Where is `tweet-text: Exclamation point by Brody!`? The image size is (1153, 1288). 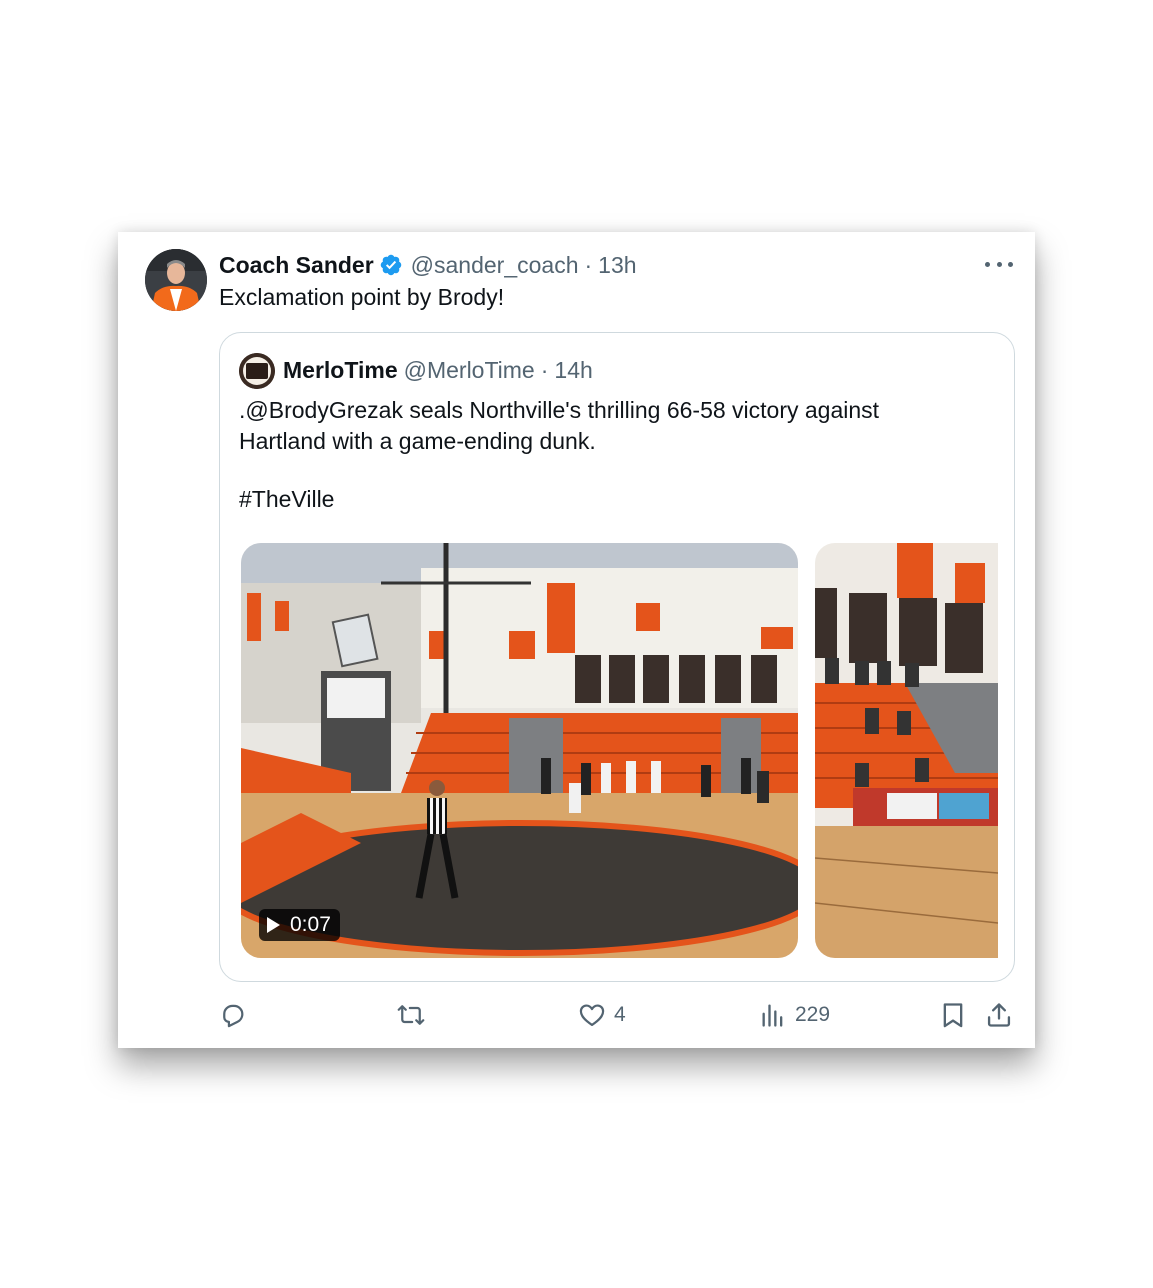 tweet-text: Exclamation point by Brody! is located at coordinates (362, 297).